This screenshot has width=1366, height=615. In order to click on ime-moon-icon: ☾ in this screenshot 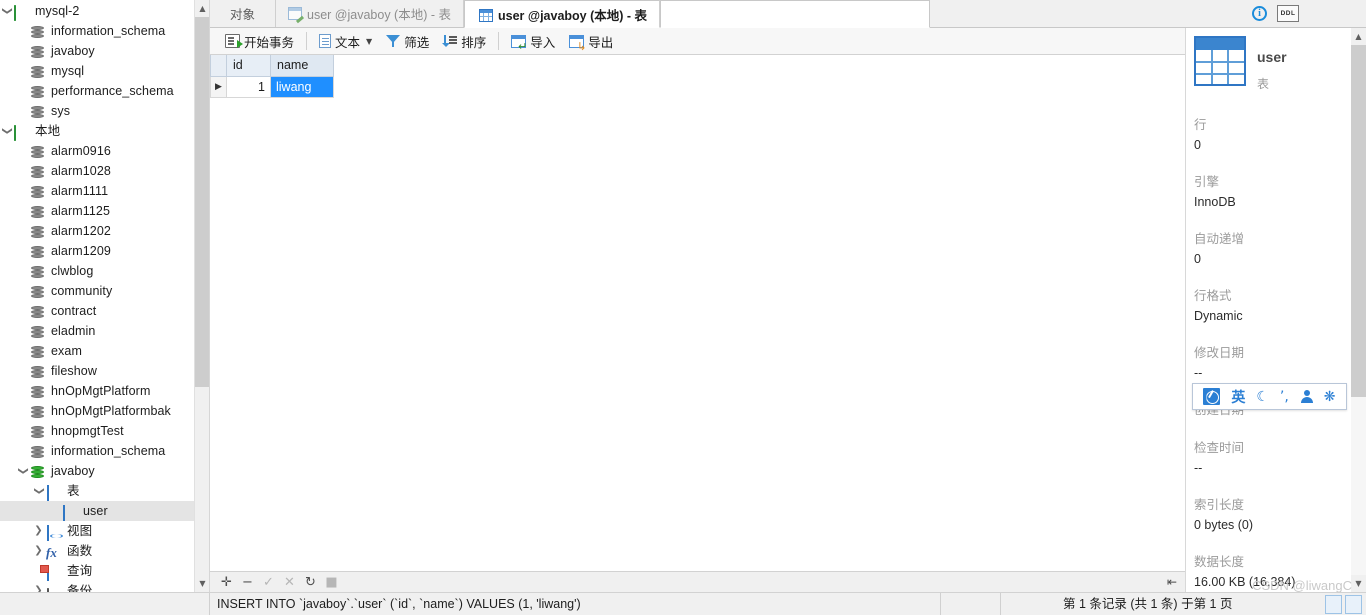, I will do `click(1262, 397)`.